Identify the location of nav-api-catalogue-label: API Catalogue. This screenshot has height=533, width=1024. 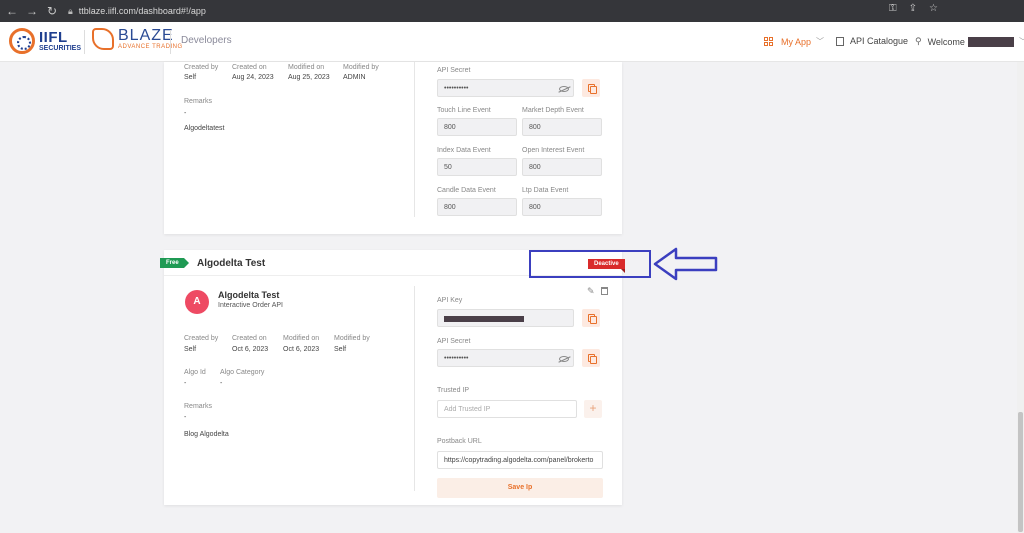
(879, 41).